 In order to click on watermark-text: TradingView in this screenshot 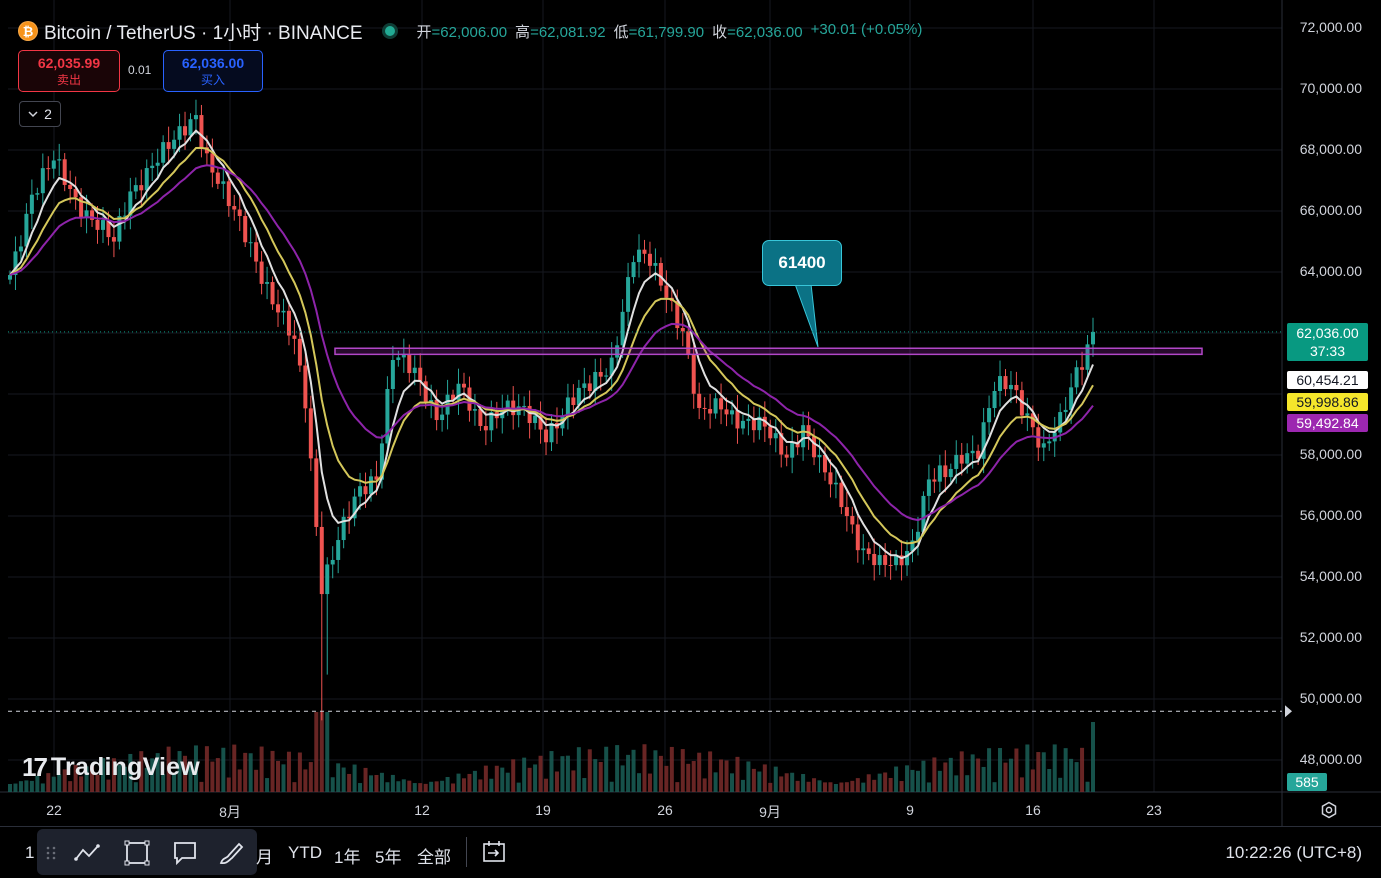, I will do `click(125, 767)`.